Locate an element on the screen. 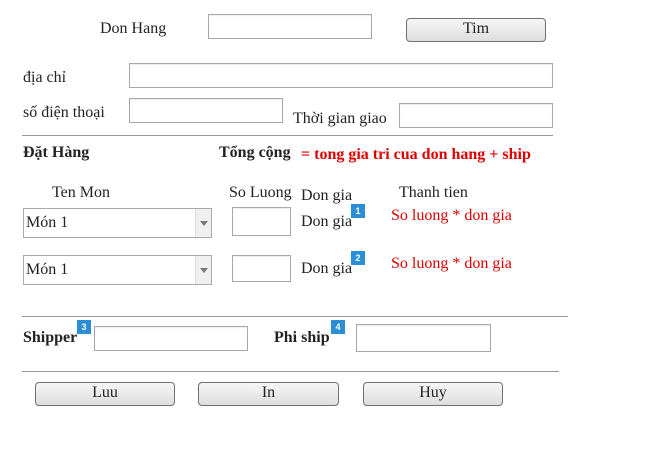  cancel-button: Huy is located at coordinates (433, 394).